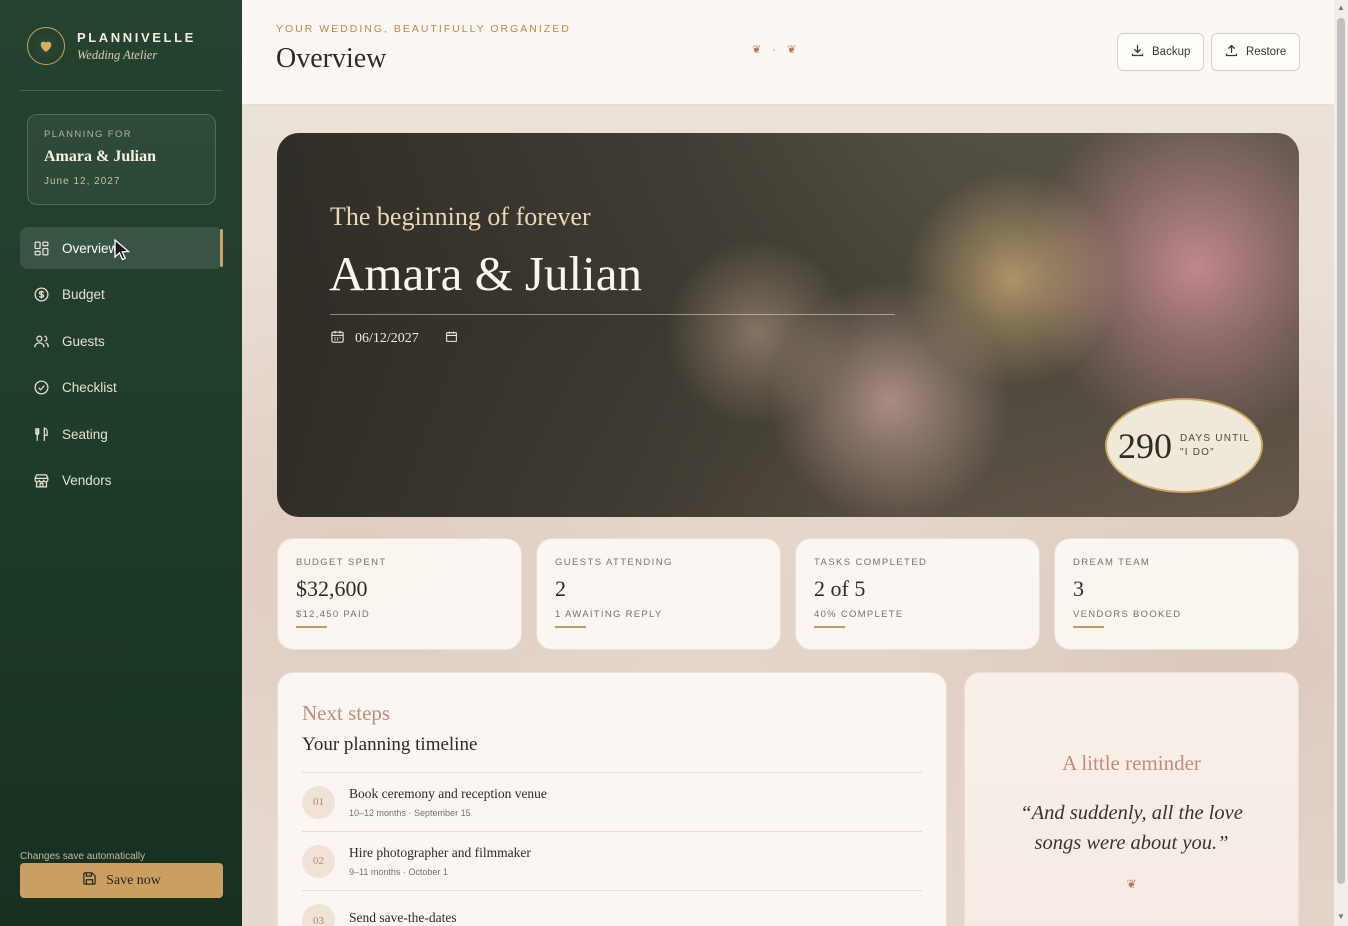 The width and height of the screenshot is (1348, 926). Describe the element at coordinates (100, 156) in the screenshot. I see `planning-couple: Amara & Julian` at that location.